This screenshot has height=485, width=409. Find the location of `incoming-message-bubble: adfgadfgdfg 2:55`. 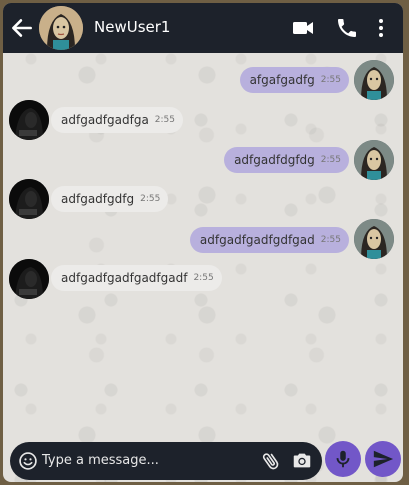

incoming-message-bubble: adfgadfgdfg 2:55 is located at coordinates (110, 199).